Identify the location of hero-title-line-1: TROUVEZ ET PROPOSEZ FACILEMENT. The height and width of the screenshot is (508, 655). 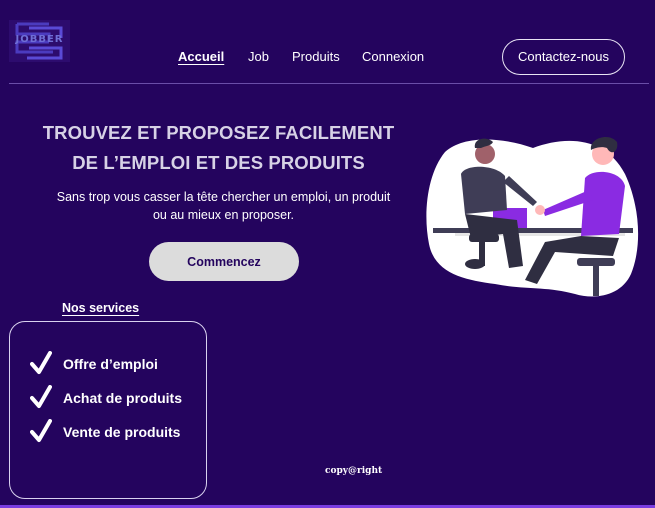
(218, 132).